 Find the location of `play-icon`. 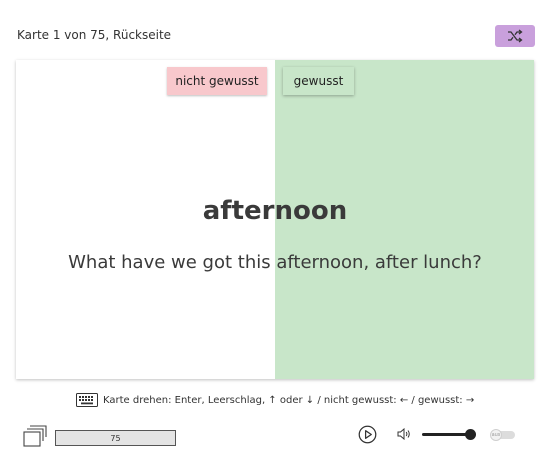

play-icon is located at coordinates (367, 434).